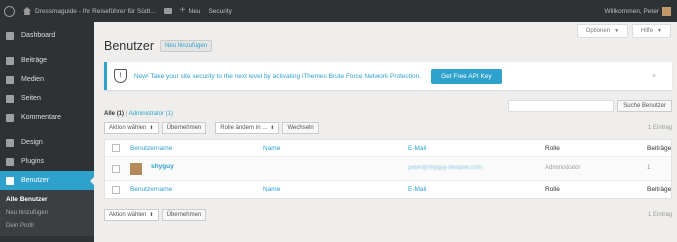 The height and width of the screenshot is (242, 677). What do you see at coordinates (10, 60) in the screenshot?
I see `pin-icon` at bounding box center [10, 60].